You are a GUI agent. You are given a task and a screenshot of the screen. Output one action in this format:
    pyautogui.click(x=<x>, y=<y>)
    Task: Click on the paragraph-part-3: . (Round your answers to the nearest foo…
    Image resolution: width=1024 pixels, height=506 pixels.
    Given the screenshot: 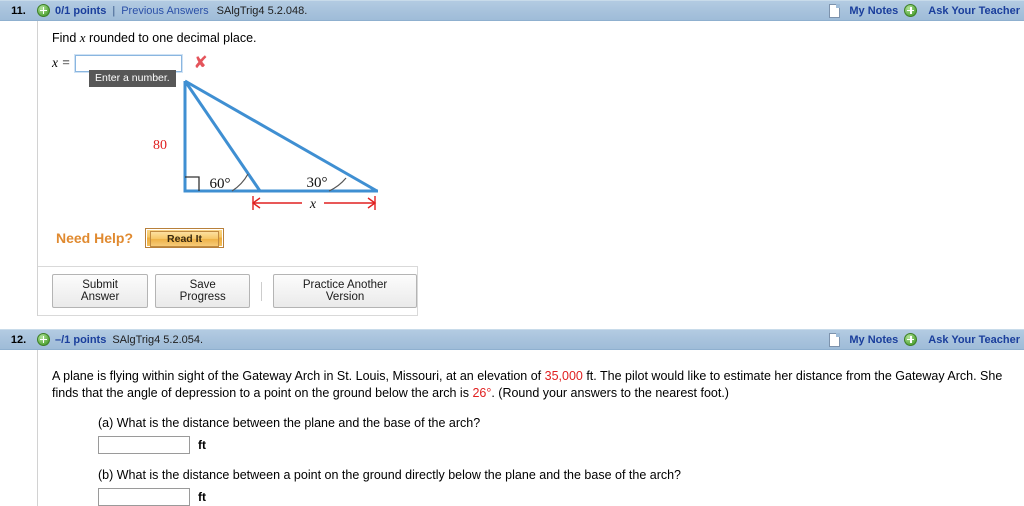 What is the action you would take?
    pyautogui.click(x=610, y=393)
    